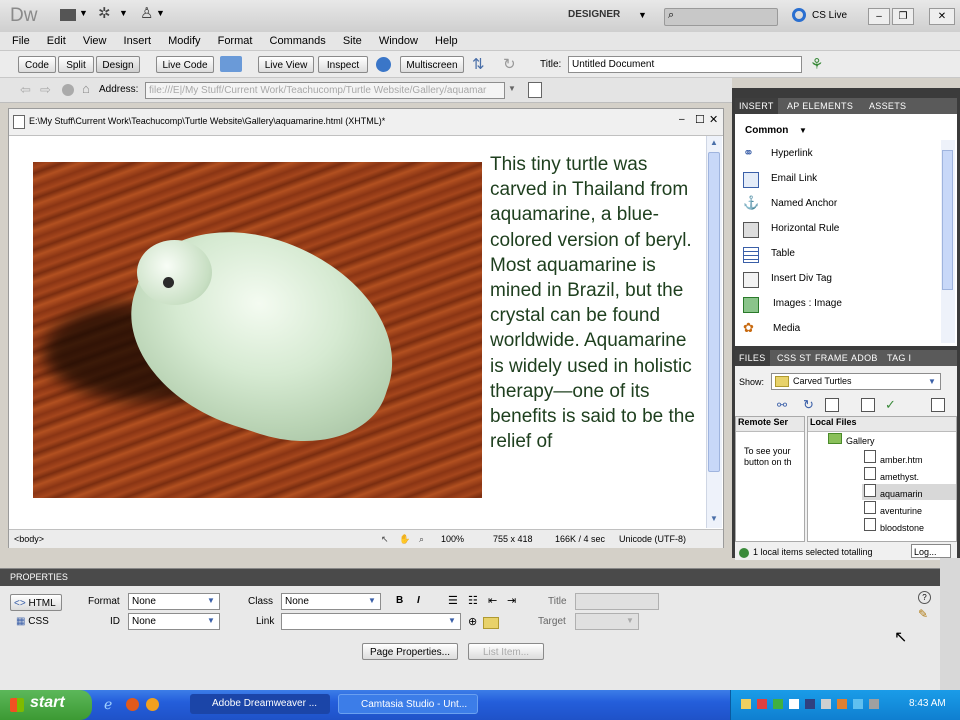 Image resolution: width=960 pixels, height=720 pixels. What do you see at coordinates (837, 205) in the screenshot?
I see `insert-item-named-anchor: ⚓ Named Anchor` at bounding box center [837, 205].